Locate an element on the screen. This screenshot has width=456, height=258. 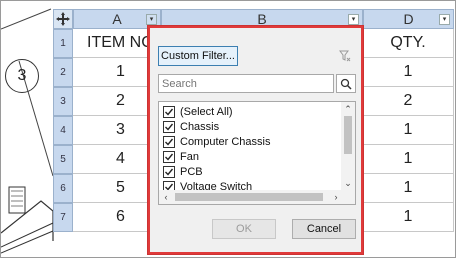
balloon-callout: 3 is located at coordinates (22, 76).